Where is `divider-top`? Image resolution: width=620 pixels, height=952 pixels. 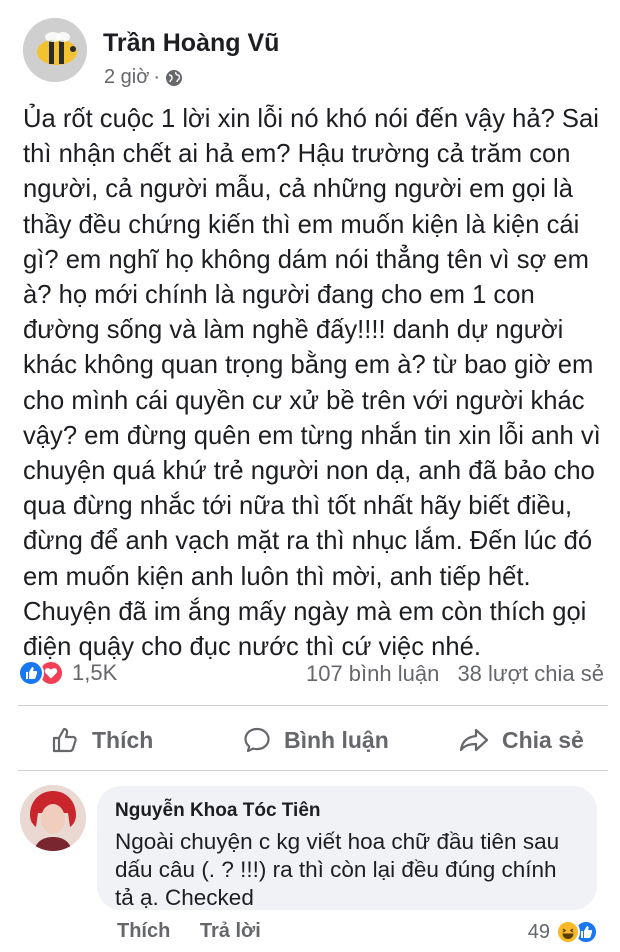 divider-top is located at coordinates (313, 705).